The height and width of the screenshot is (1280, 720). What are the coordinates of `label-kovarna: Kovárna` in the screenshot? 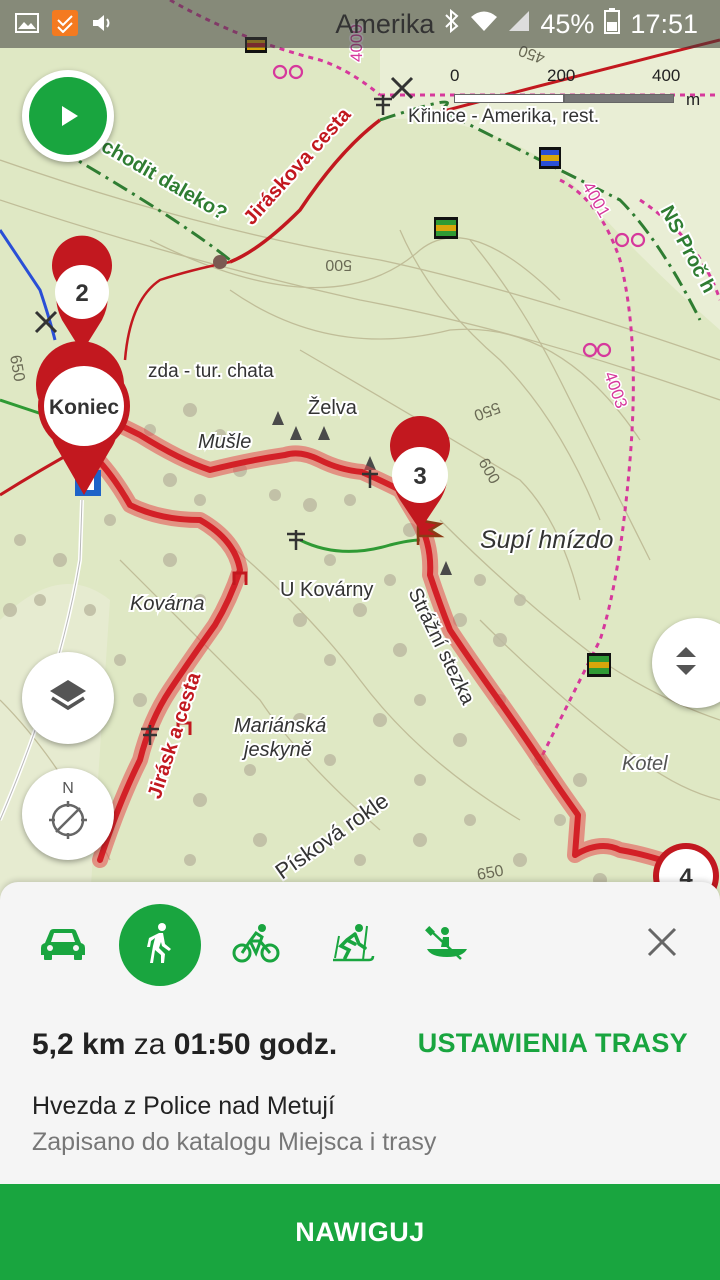 It's located at (167, 604).